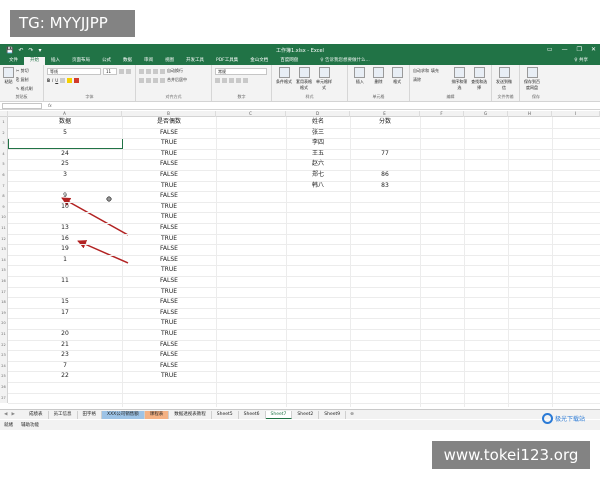  Describe the element at coordinates (65, 196) in the screenshot. I see `cell-data: 9` at that location.